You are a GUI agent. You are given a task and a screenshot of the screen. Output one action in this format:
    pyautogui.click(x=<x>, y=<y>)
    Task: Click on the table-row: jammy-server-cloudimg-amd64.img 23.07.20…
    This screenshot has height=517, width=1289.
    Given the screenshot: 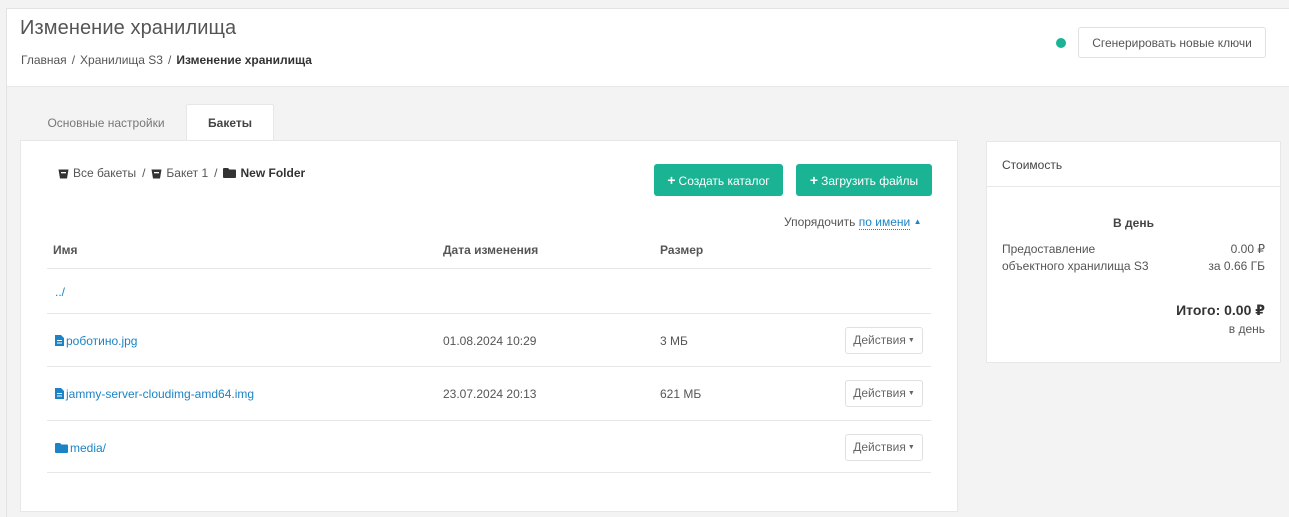 What is the action you would take?
    pyautogui.click(x=489, y=393)
    